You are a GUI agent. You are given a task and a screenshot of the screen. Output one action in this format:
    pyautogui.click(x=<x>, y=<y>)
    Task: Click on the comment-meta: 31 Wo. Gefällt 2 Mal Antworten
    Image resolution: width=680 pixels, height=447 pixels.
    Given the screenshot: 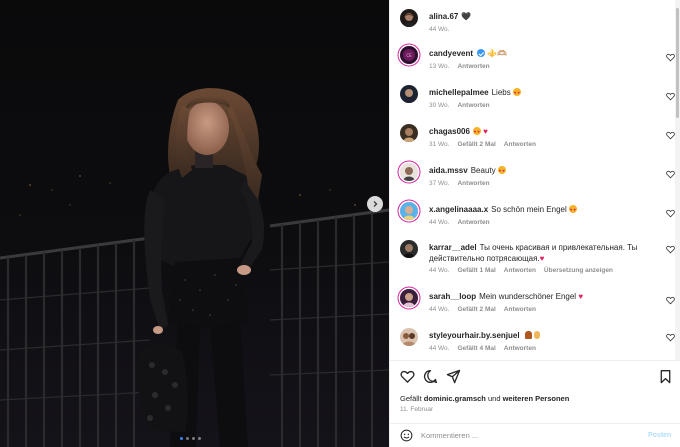 What is the action you would take?
    pyautogui.click(x=482, y=144)
    